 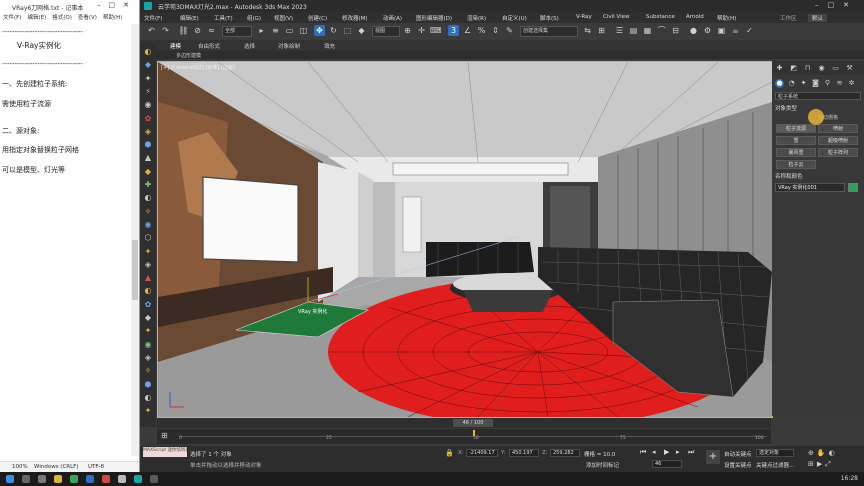 What do you see at coordinates (151, 30) in the screenshot?
I see `undo-icon: ↶` at bounding box center [151, 30].